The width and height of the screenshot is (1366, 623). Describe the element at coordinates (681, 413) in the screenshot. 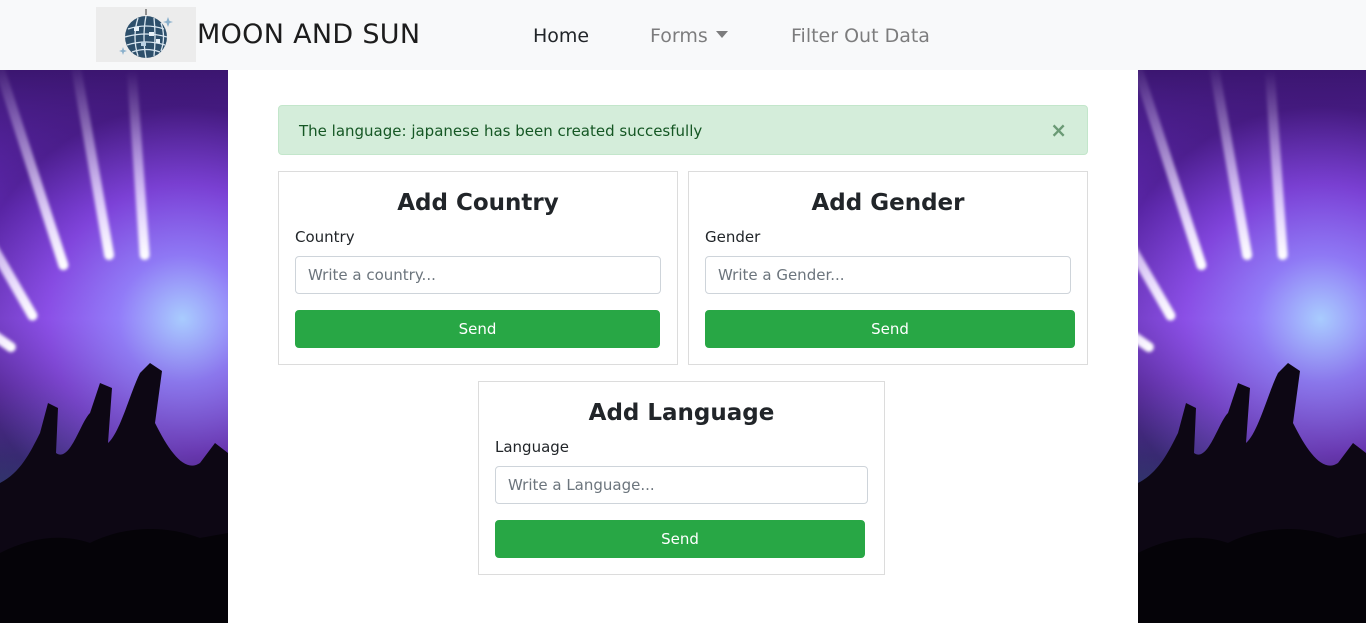

I see `add-language-title: Add Language` at that location.